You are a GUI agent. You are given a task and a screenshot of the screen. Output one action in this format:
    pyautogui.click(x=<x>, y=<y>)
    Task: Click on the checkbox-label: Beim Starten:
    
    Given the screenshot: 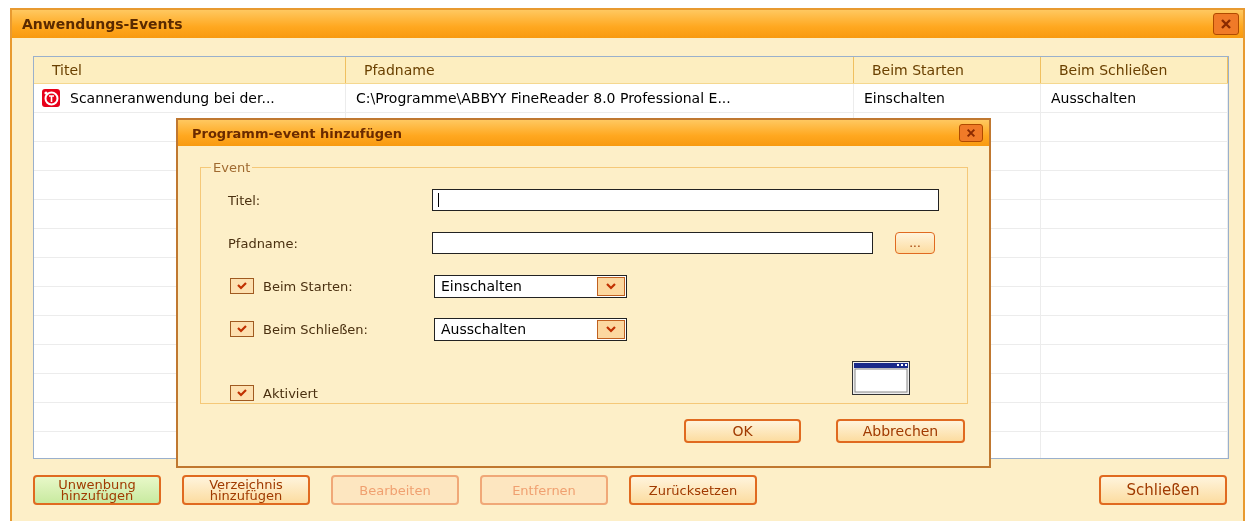 What is the action you would take?
    pyautogui.click(x=308, y=286)
    